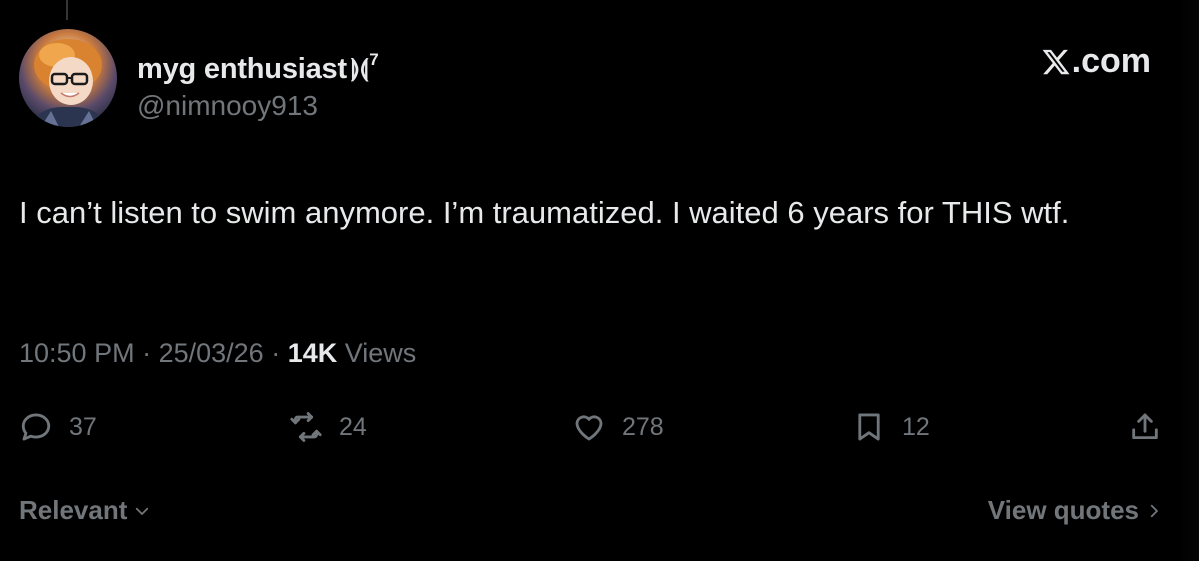 This screenshot has width=1199, height=561. I want to click on bookmark-count: 12, so click(916, 426).